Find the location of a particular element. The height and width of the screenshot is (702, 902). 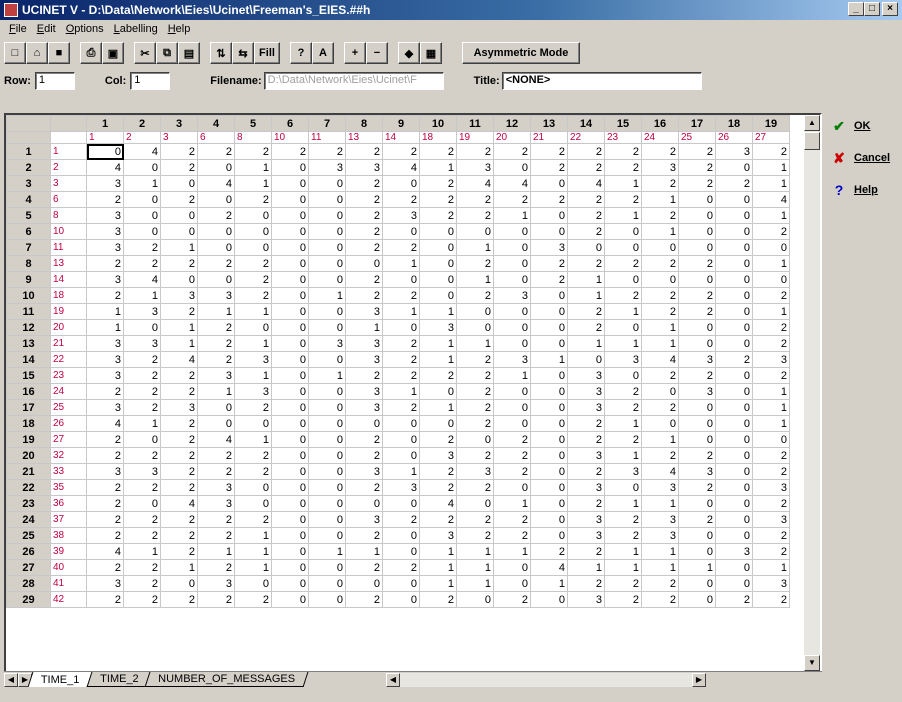

row-label: 8 is located at coordinates (68, 215).